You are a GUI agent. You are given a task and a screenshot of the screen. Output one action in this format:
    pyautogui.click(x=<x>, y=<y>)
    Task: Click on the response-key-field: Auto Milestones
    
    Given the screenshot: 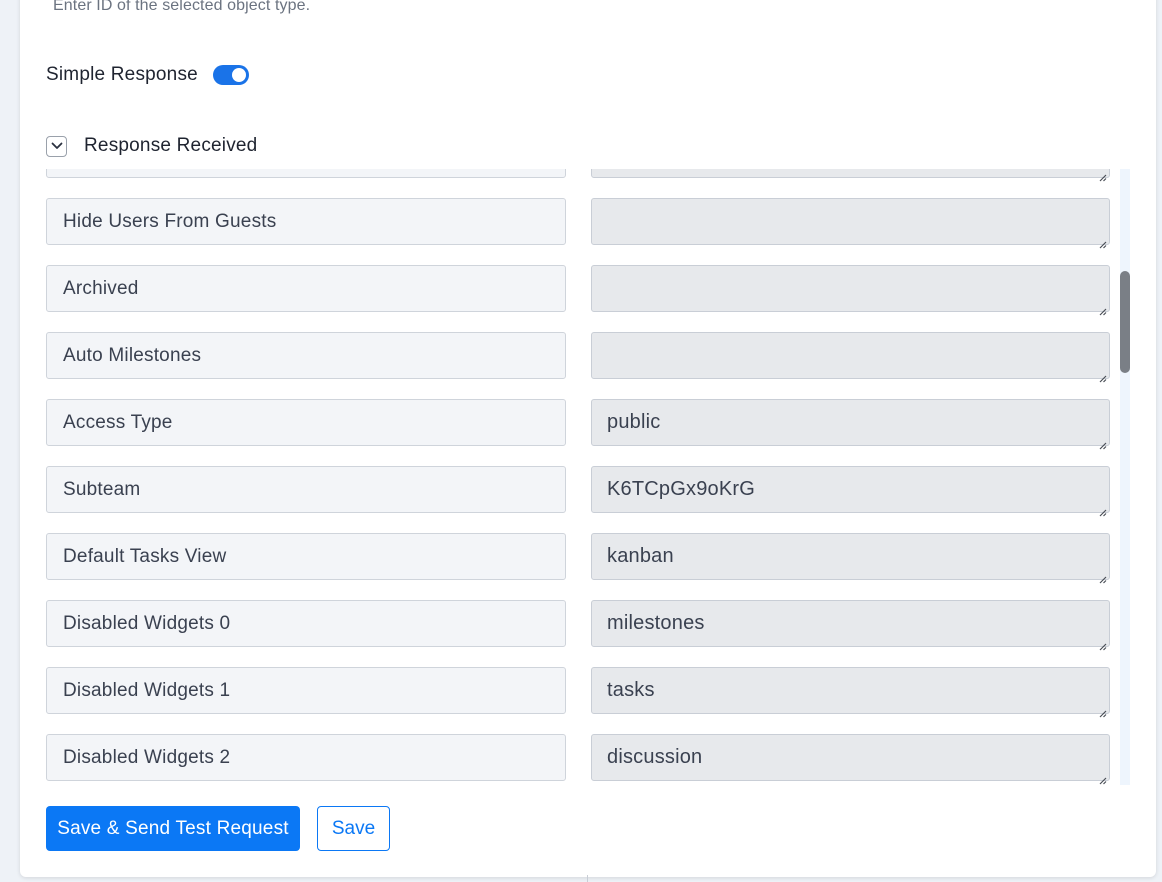 What is the action you would take?
    pyautogui.click(x=306, y=355)
    